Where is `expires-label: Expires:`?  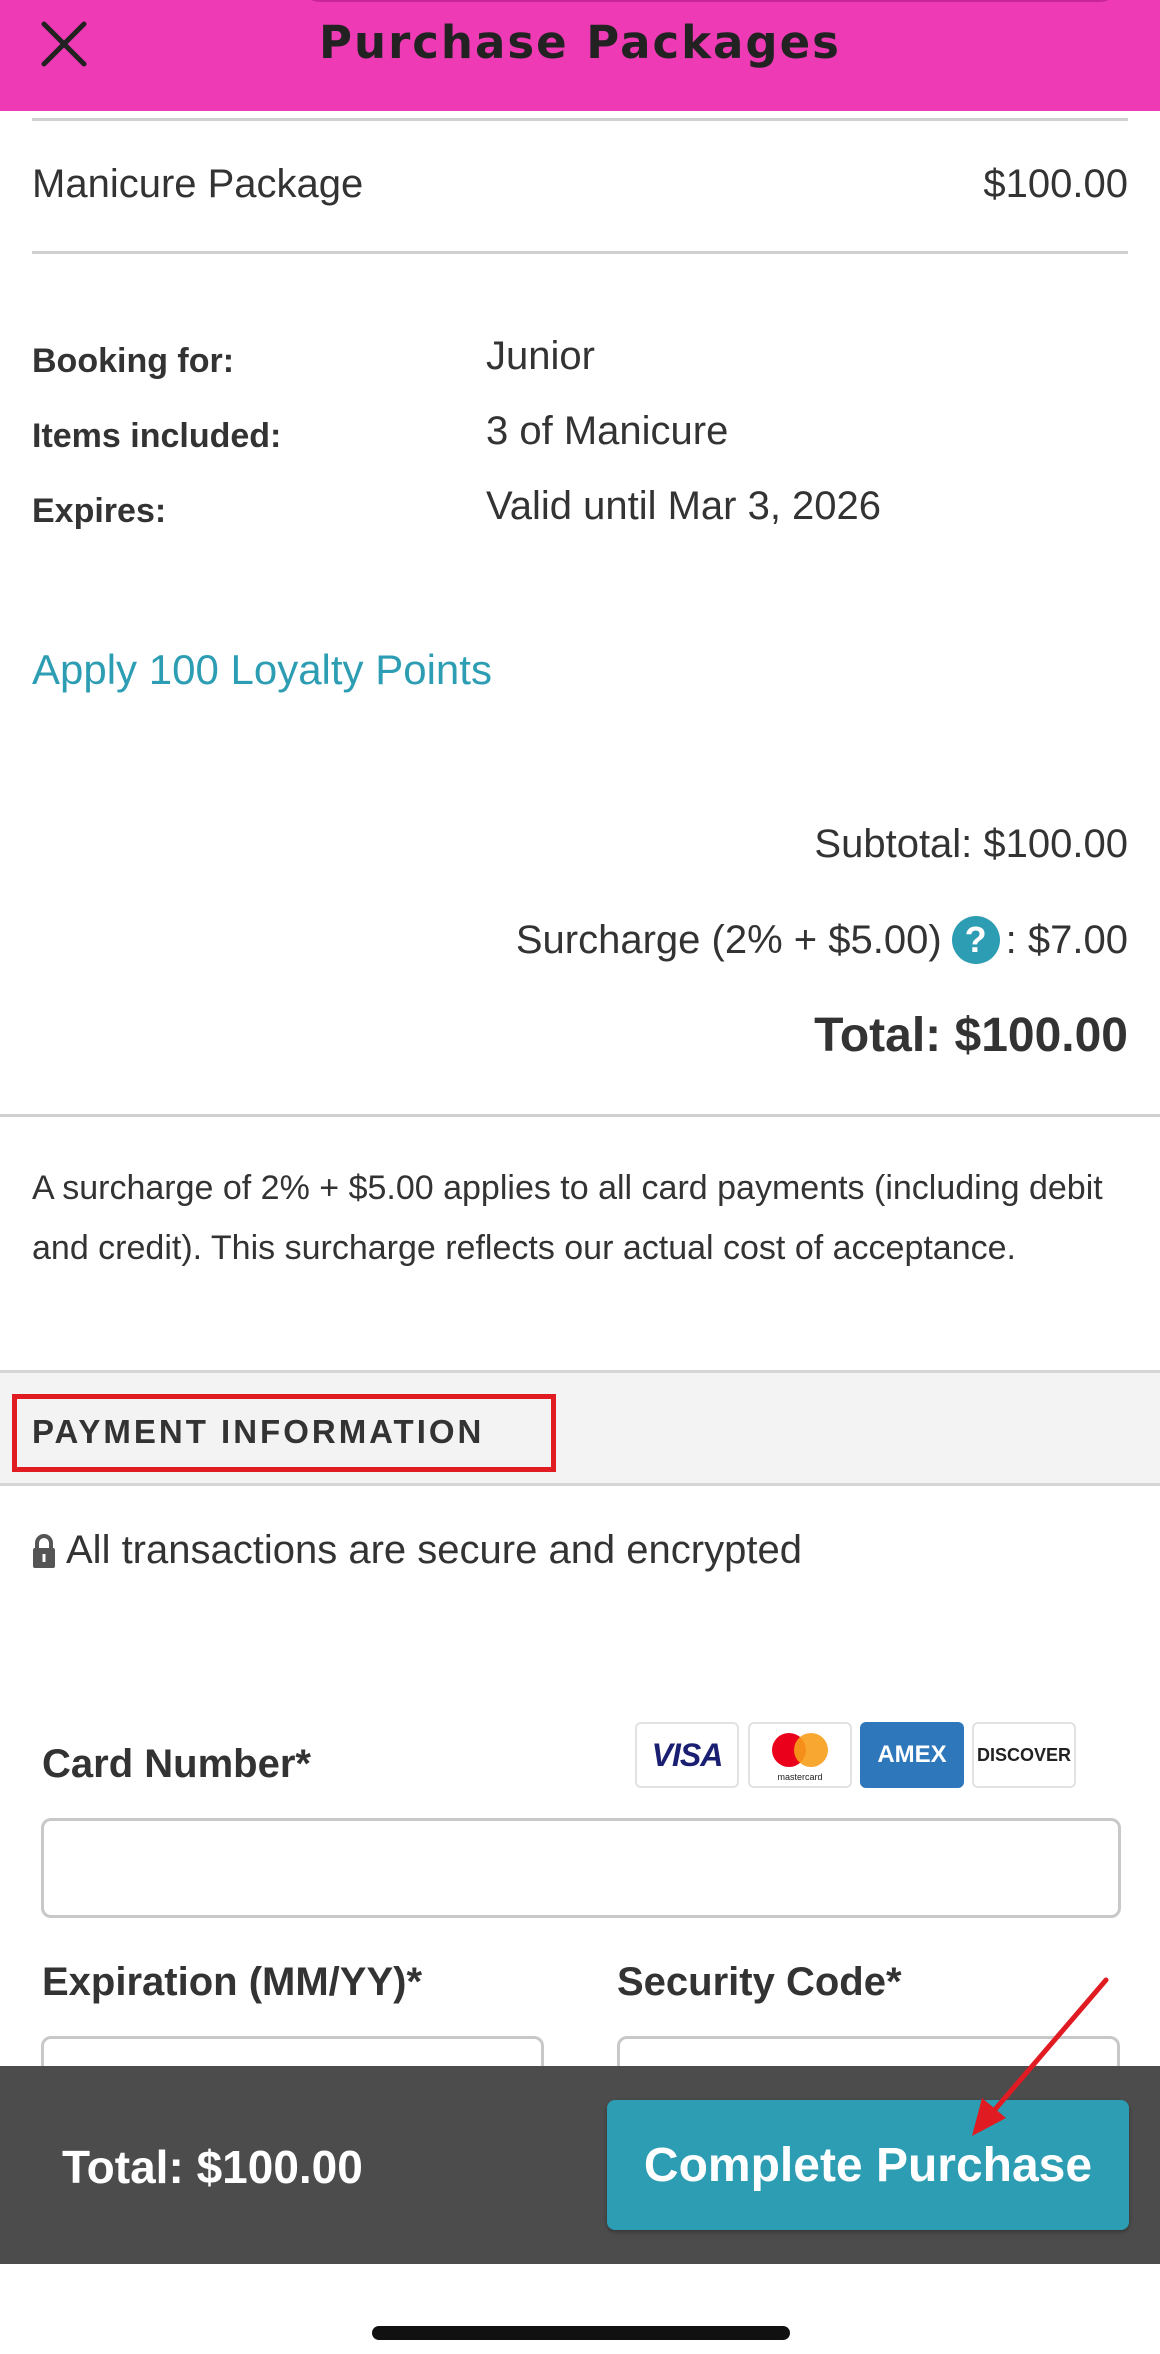 expires-label: Expires: is located at coordinates (99, 511).